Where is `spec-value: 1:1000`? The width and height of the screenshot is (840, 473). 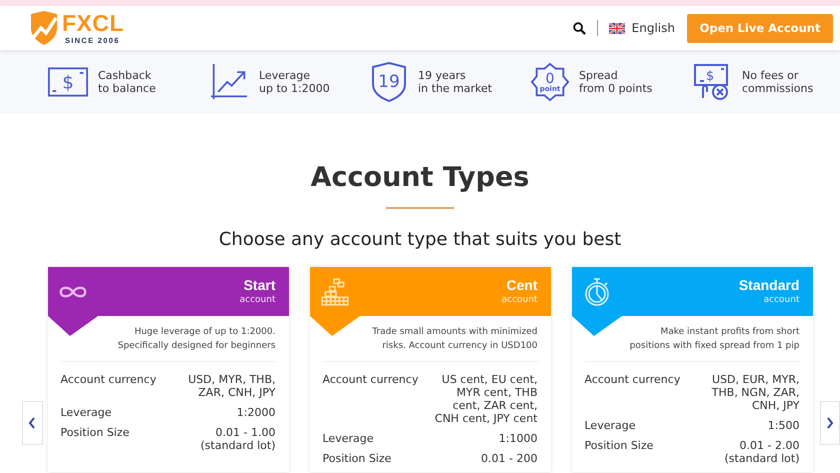
spec-value: 1:1000 is located at coordinates (518, 438).